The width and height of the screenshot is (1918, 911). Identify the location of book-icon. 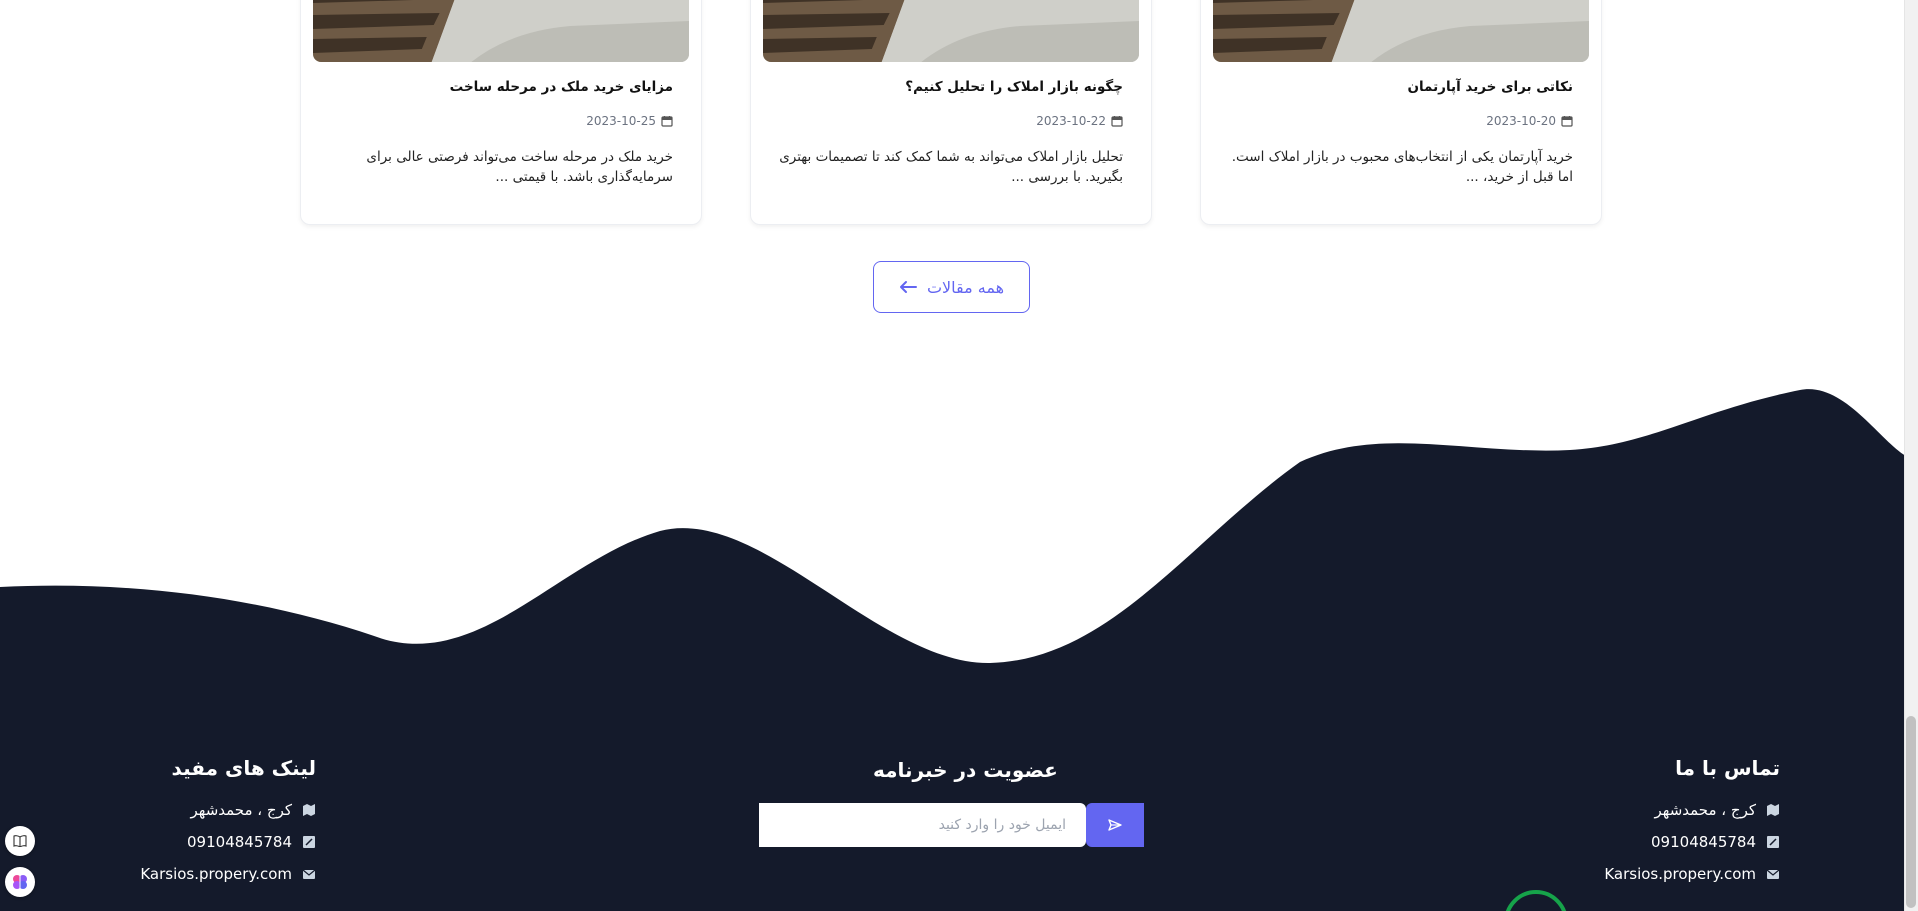
(20, 841).